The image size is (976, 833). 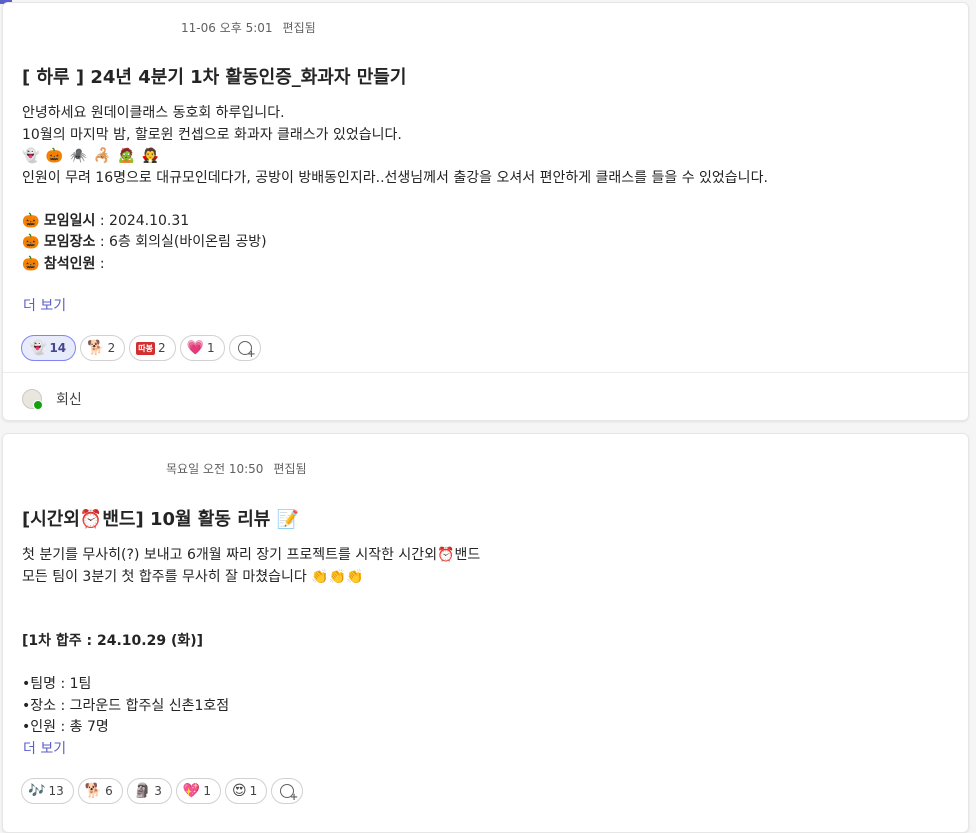 What do you see at coordinates (181, 242) in the screenshot?
I see `detail-value: : 6층 회의실(바이온림 공방)` at bounding box center [181, 242].